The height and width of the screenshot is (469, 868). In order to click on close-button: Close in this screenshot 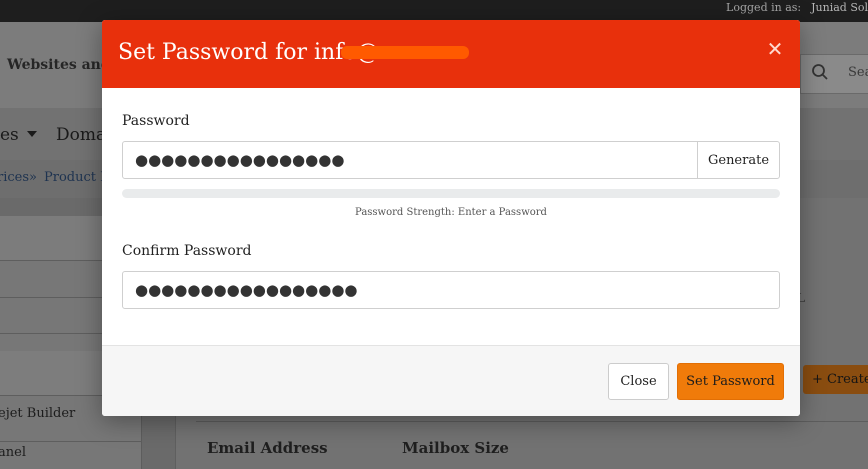, I will do `click(638, 381)`.